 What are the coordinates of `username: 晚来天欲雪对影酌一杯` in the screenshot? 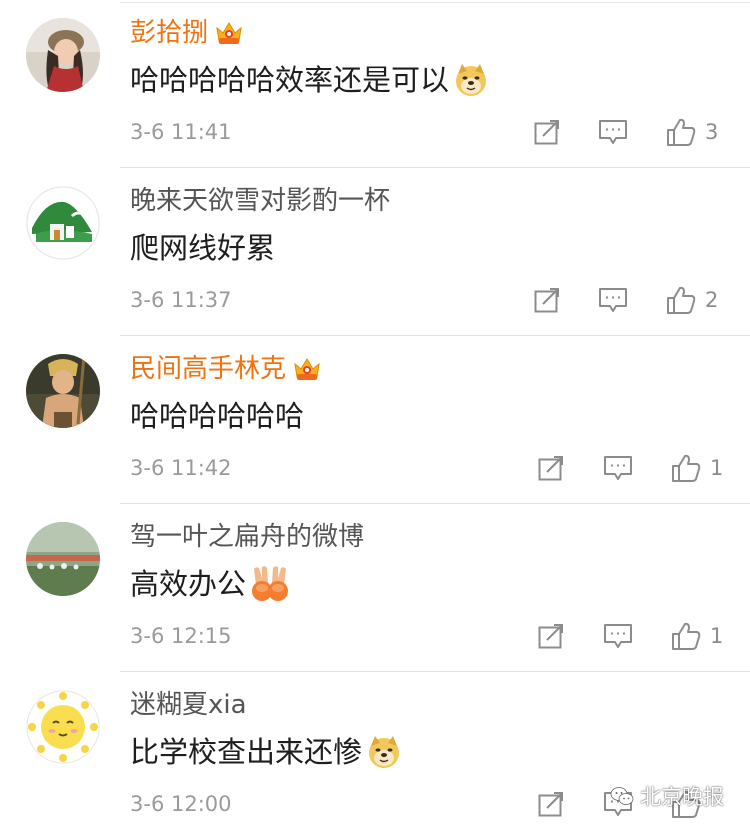 It's located at (260, 201).